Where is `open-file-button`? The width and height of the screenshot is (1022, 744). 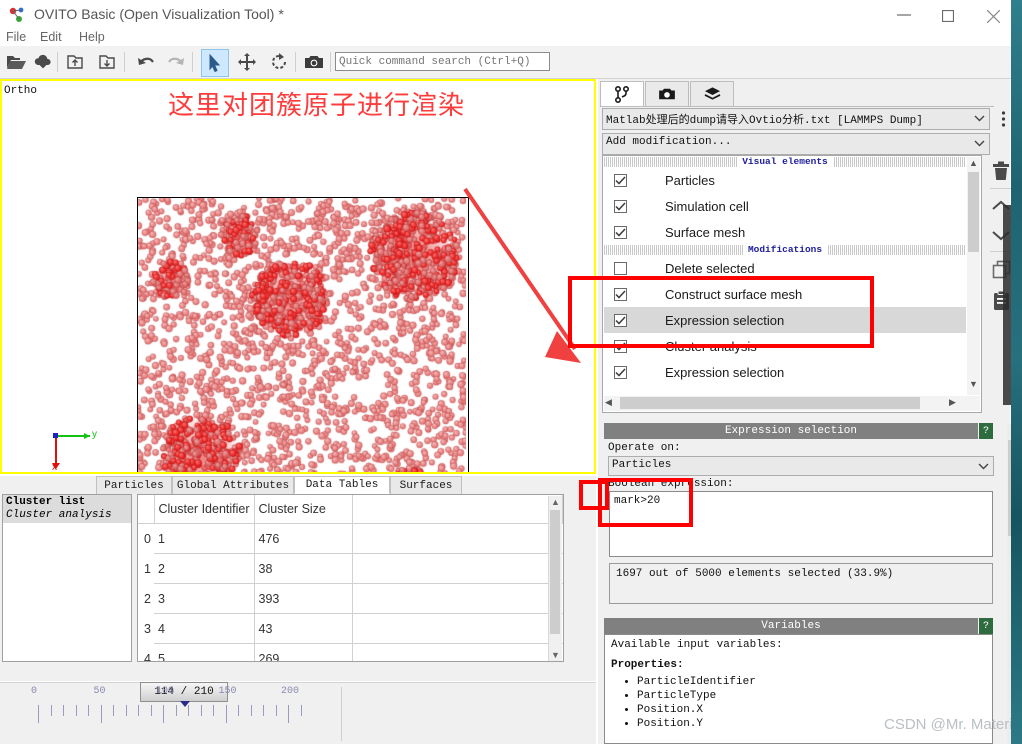
open-file-button is located at coordinates (16, 62).